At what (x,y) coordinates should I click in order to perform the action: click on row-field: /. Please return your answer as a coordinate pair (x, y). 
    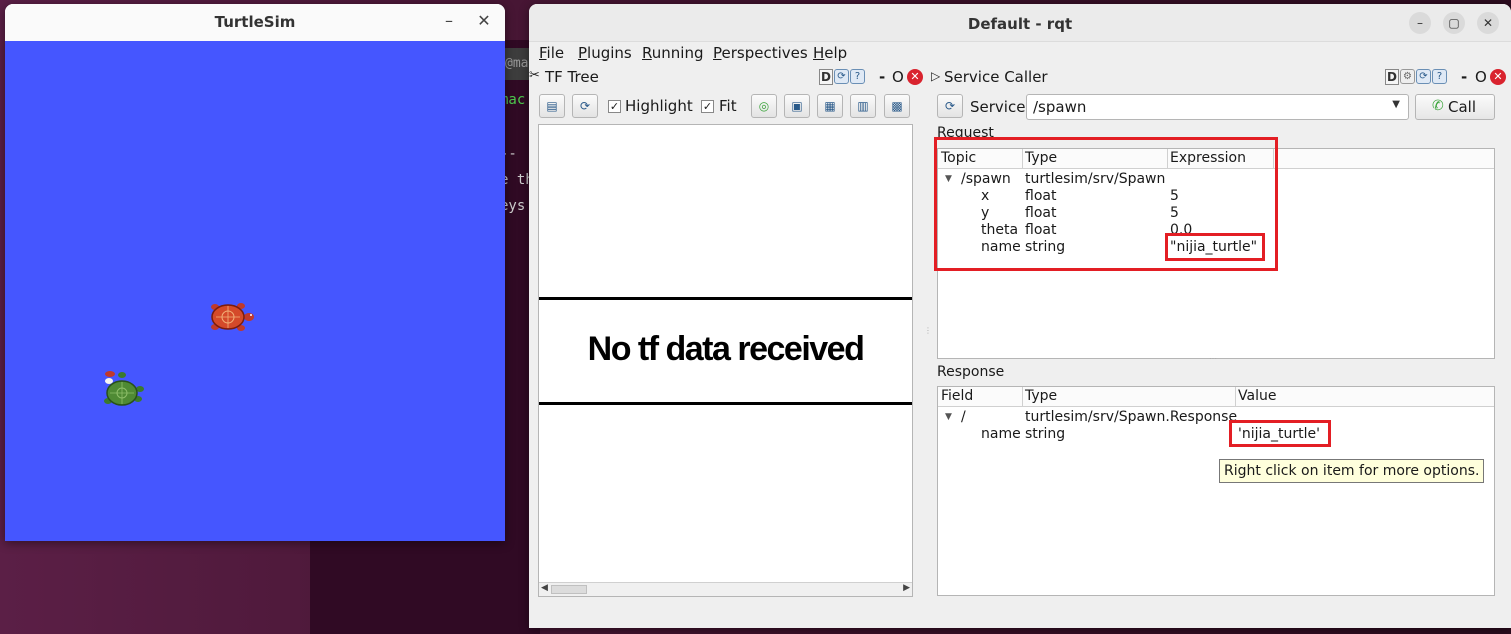
    Looking at the image, I should click on (963, 417).